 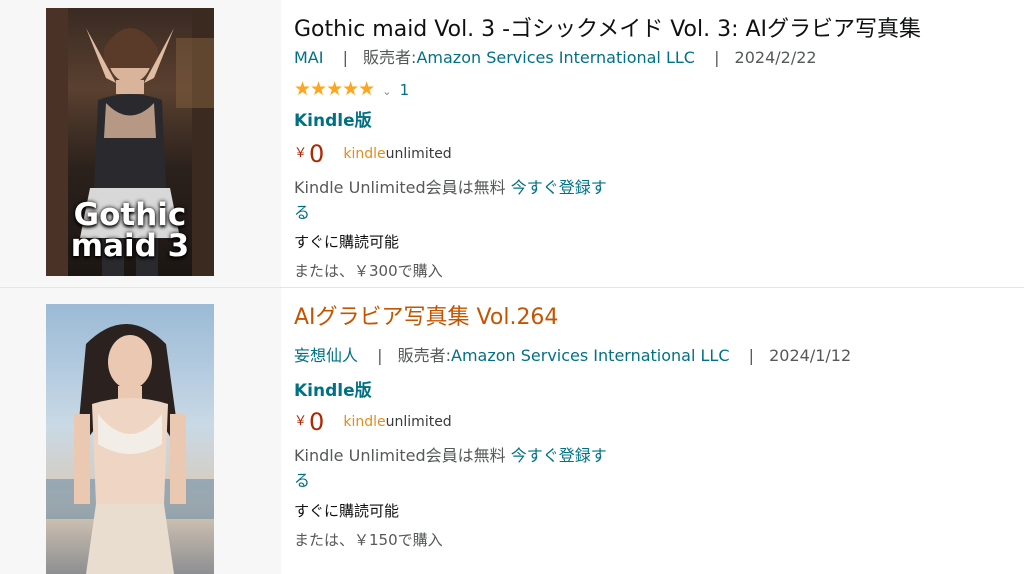 What do you see at coordinates (810, 355) in the screenshot?
I see `publish-date: 2024/1/12` at bounding box center [810, 355].